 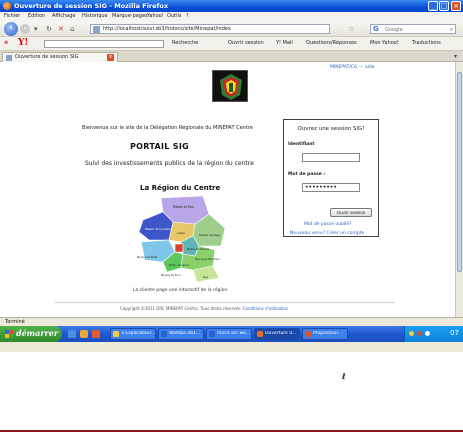 What do you see at coordinates (64, 16) in the screenshot?
I see `menu-view: Affichage` at bounding box center [64, 16].